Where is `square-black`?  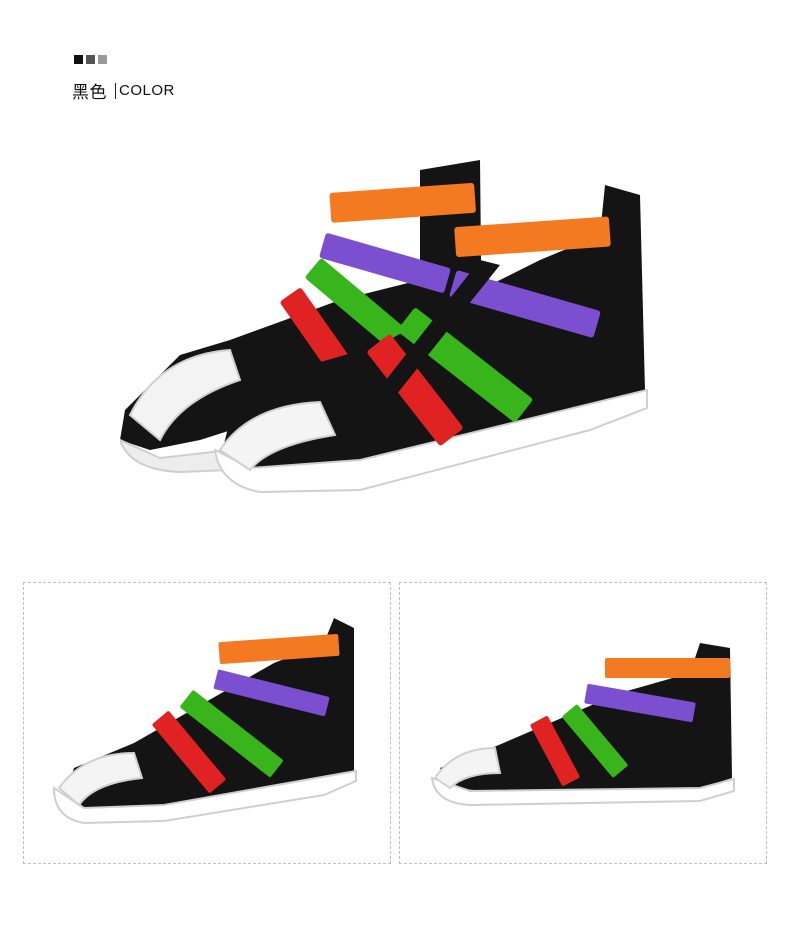
square-black is located at coordinates (78, 59).